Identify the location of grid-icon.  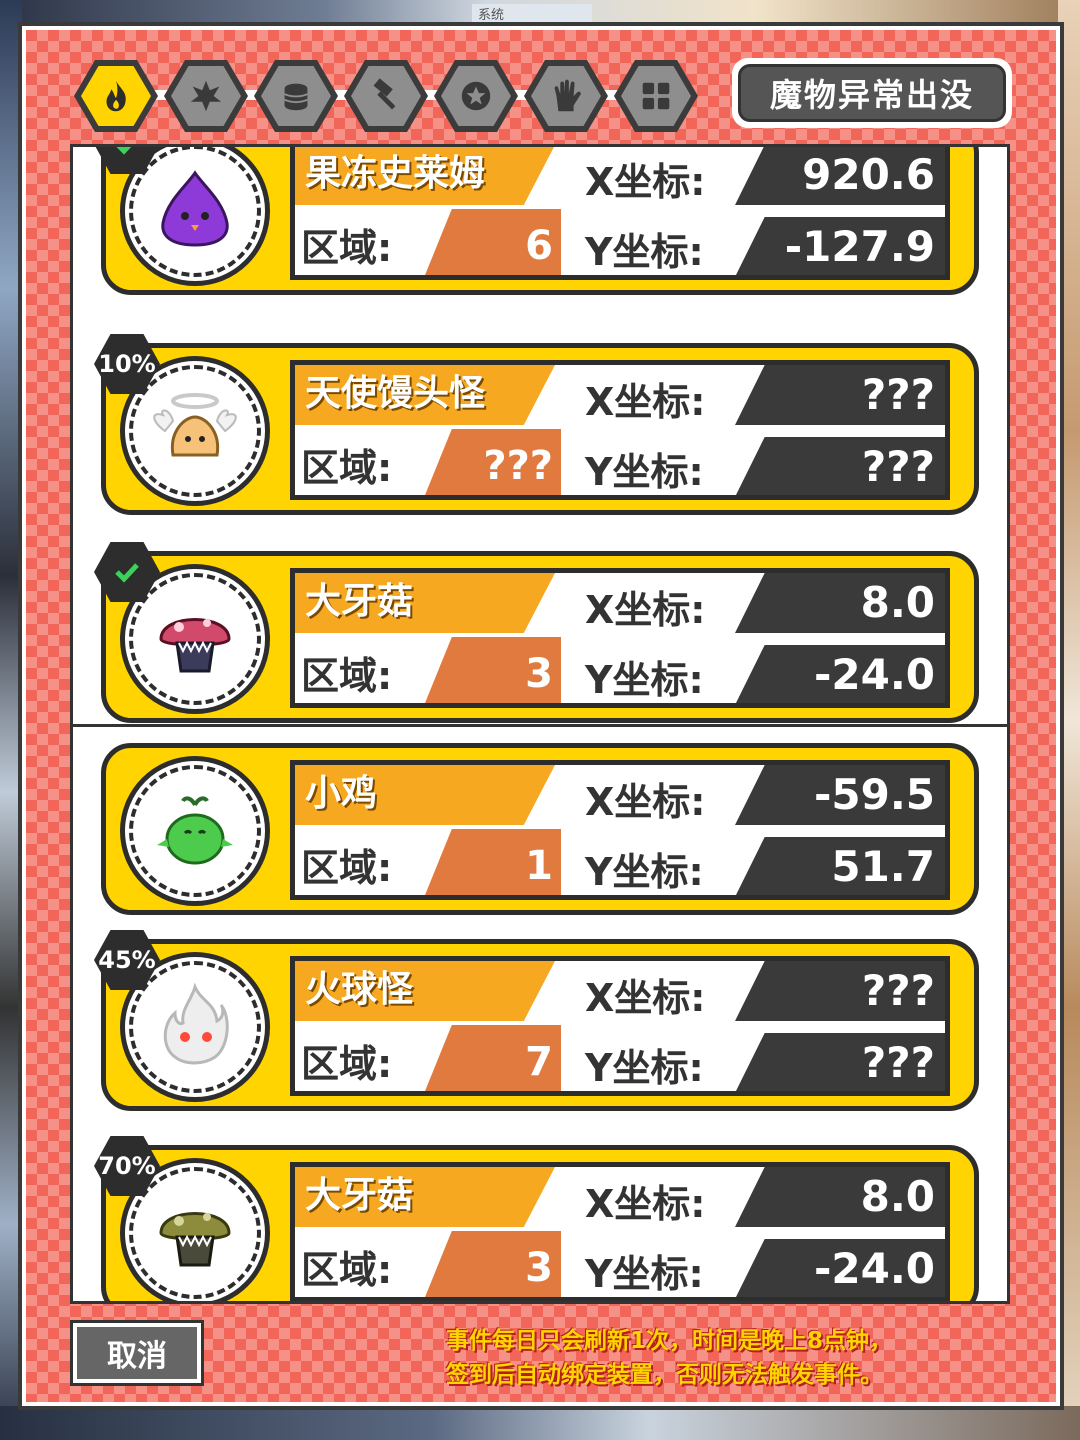
(656, 96).